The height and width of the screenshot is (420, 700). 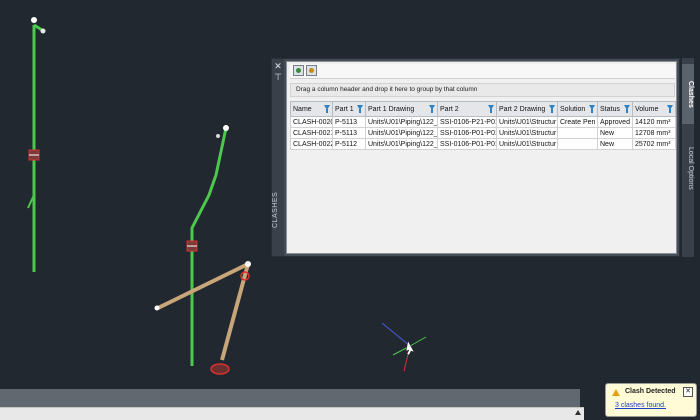 I want to click on cell-status: Approved, so click(x=615, y=122).